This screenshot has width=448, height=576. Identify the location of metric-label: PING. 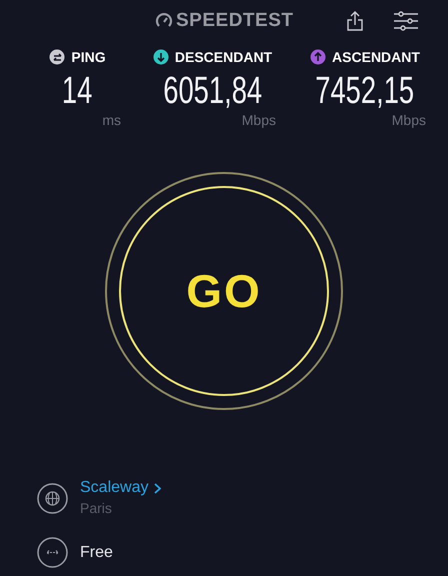
(88, 57).